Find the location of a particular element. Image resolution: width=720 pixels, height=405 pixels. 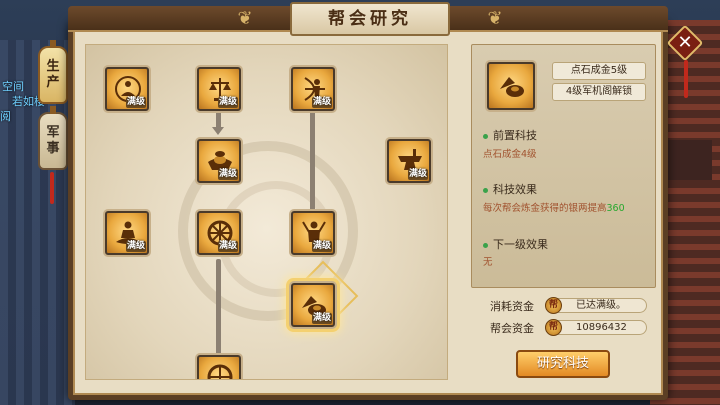

title-ornament-right: ❦ is located at coordinates (495, 18).